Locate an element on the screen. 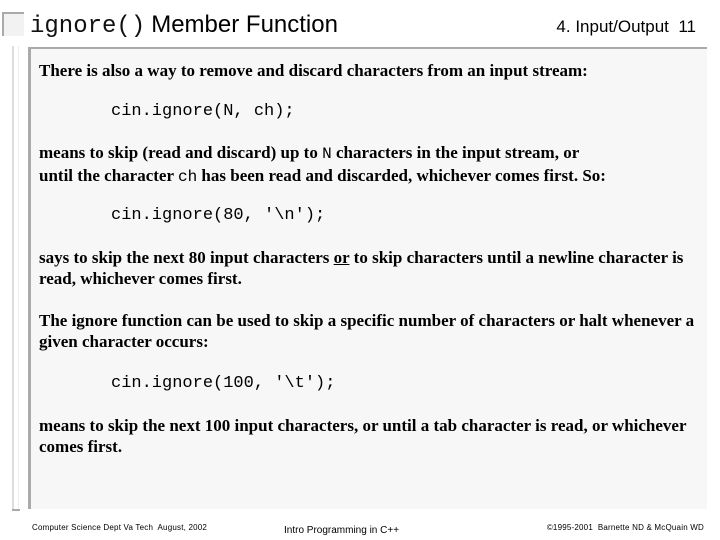 The width and height of the screenshot is (720, 540). text-segment: until the character is located at coordinates (108, 175).